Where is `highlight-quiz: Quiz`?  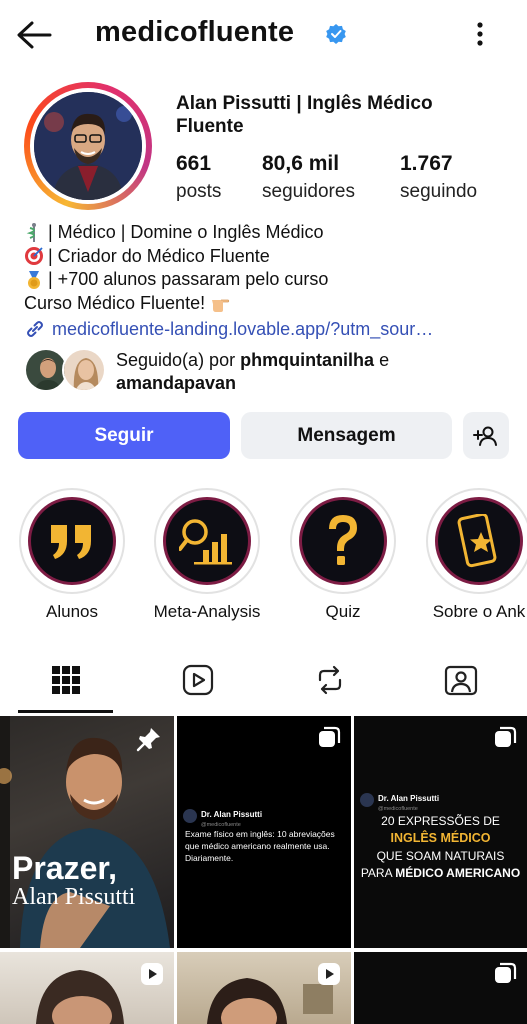 highlight-quiz: Quiz is located at coordinates (343, 555).